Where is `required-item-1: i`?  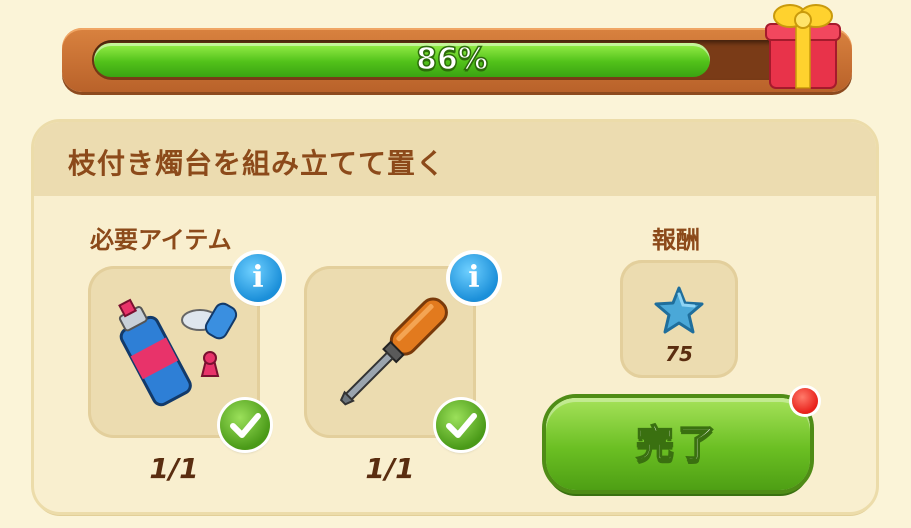 required-item-1: i is located at coordinates (185, 352).